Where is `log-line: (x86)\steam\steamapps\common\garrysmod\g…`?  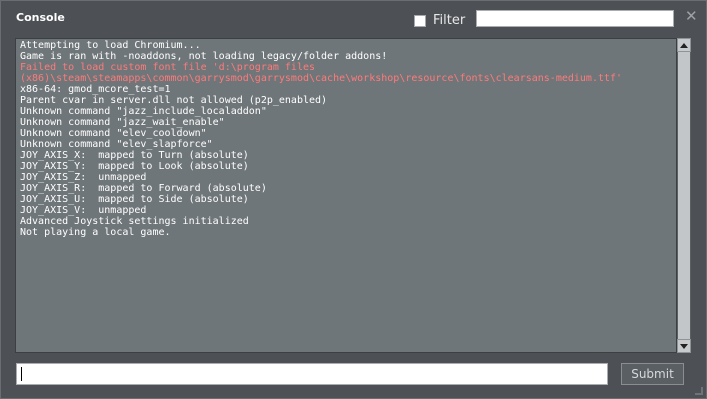
log-line: (x86)\steam\steamapps\common\garrysmod\g… is located at coordinates (321, 78).